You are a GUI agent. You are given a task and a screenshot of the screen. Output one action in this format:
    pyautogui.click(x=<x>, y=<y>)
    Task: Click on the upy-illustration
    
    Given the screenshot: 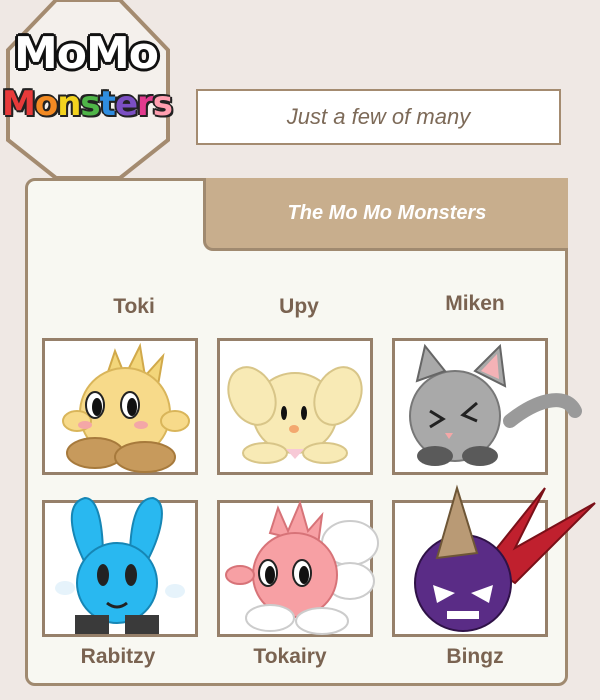 What is the action you would take?
    pyautogui.click(x=295, y=415)
    